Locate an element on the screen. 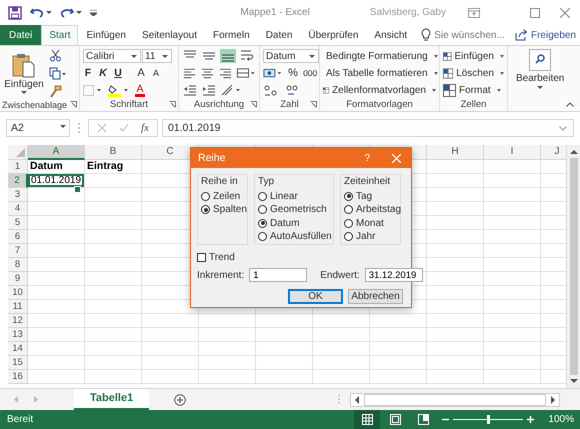 The width and height of the screenshot is (580, 429). wrap-text-icon is located at coordinates (247, 56).